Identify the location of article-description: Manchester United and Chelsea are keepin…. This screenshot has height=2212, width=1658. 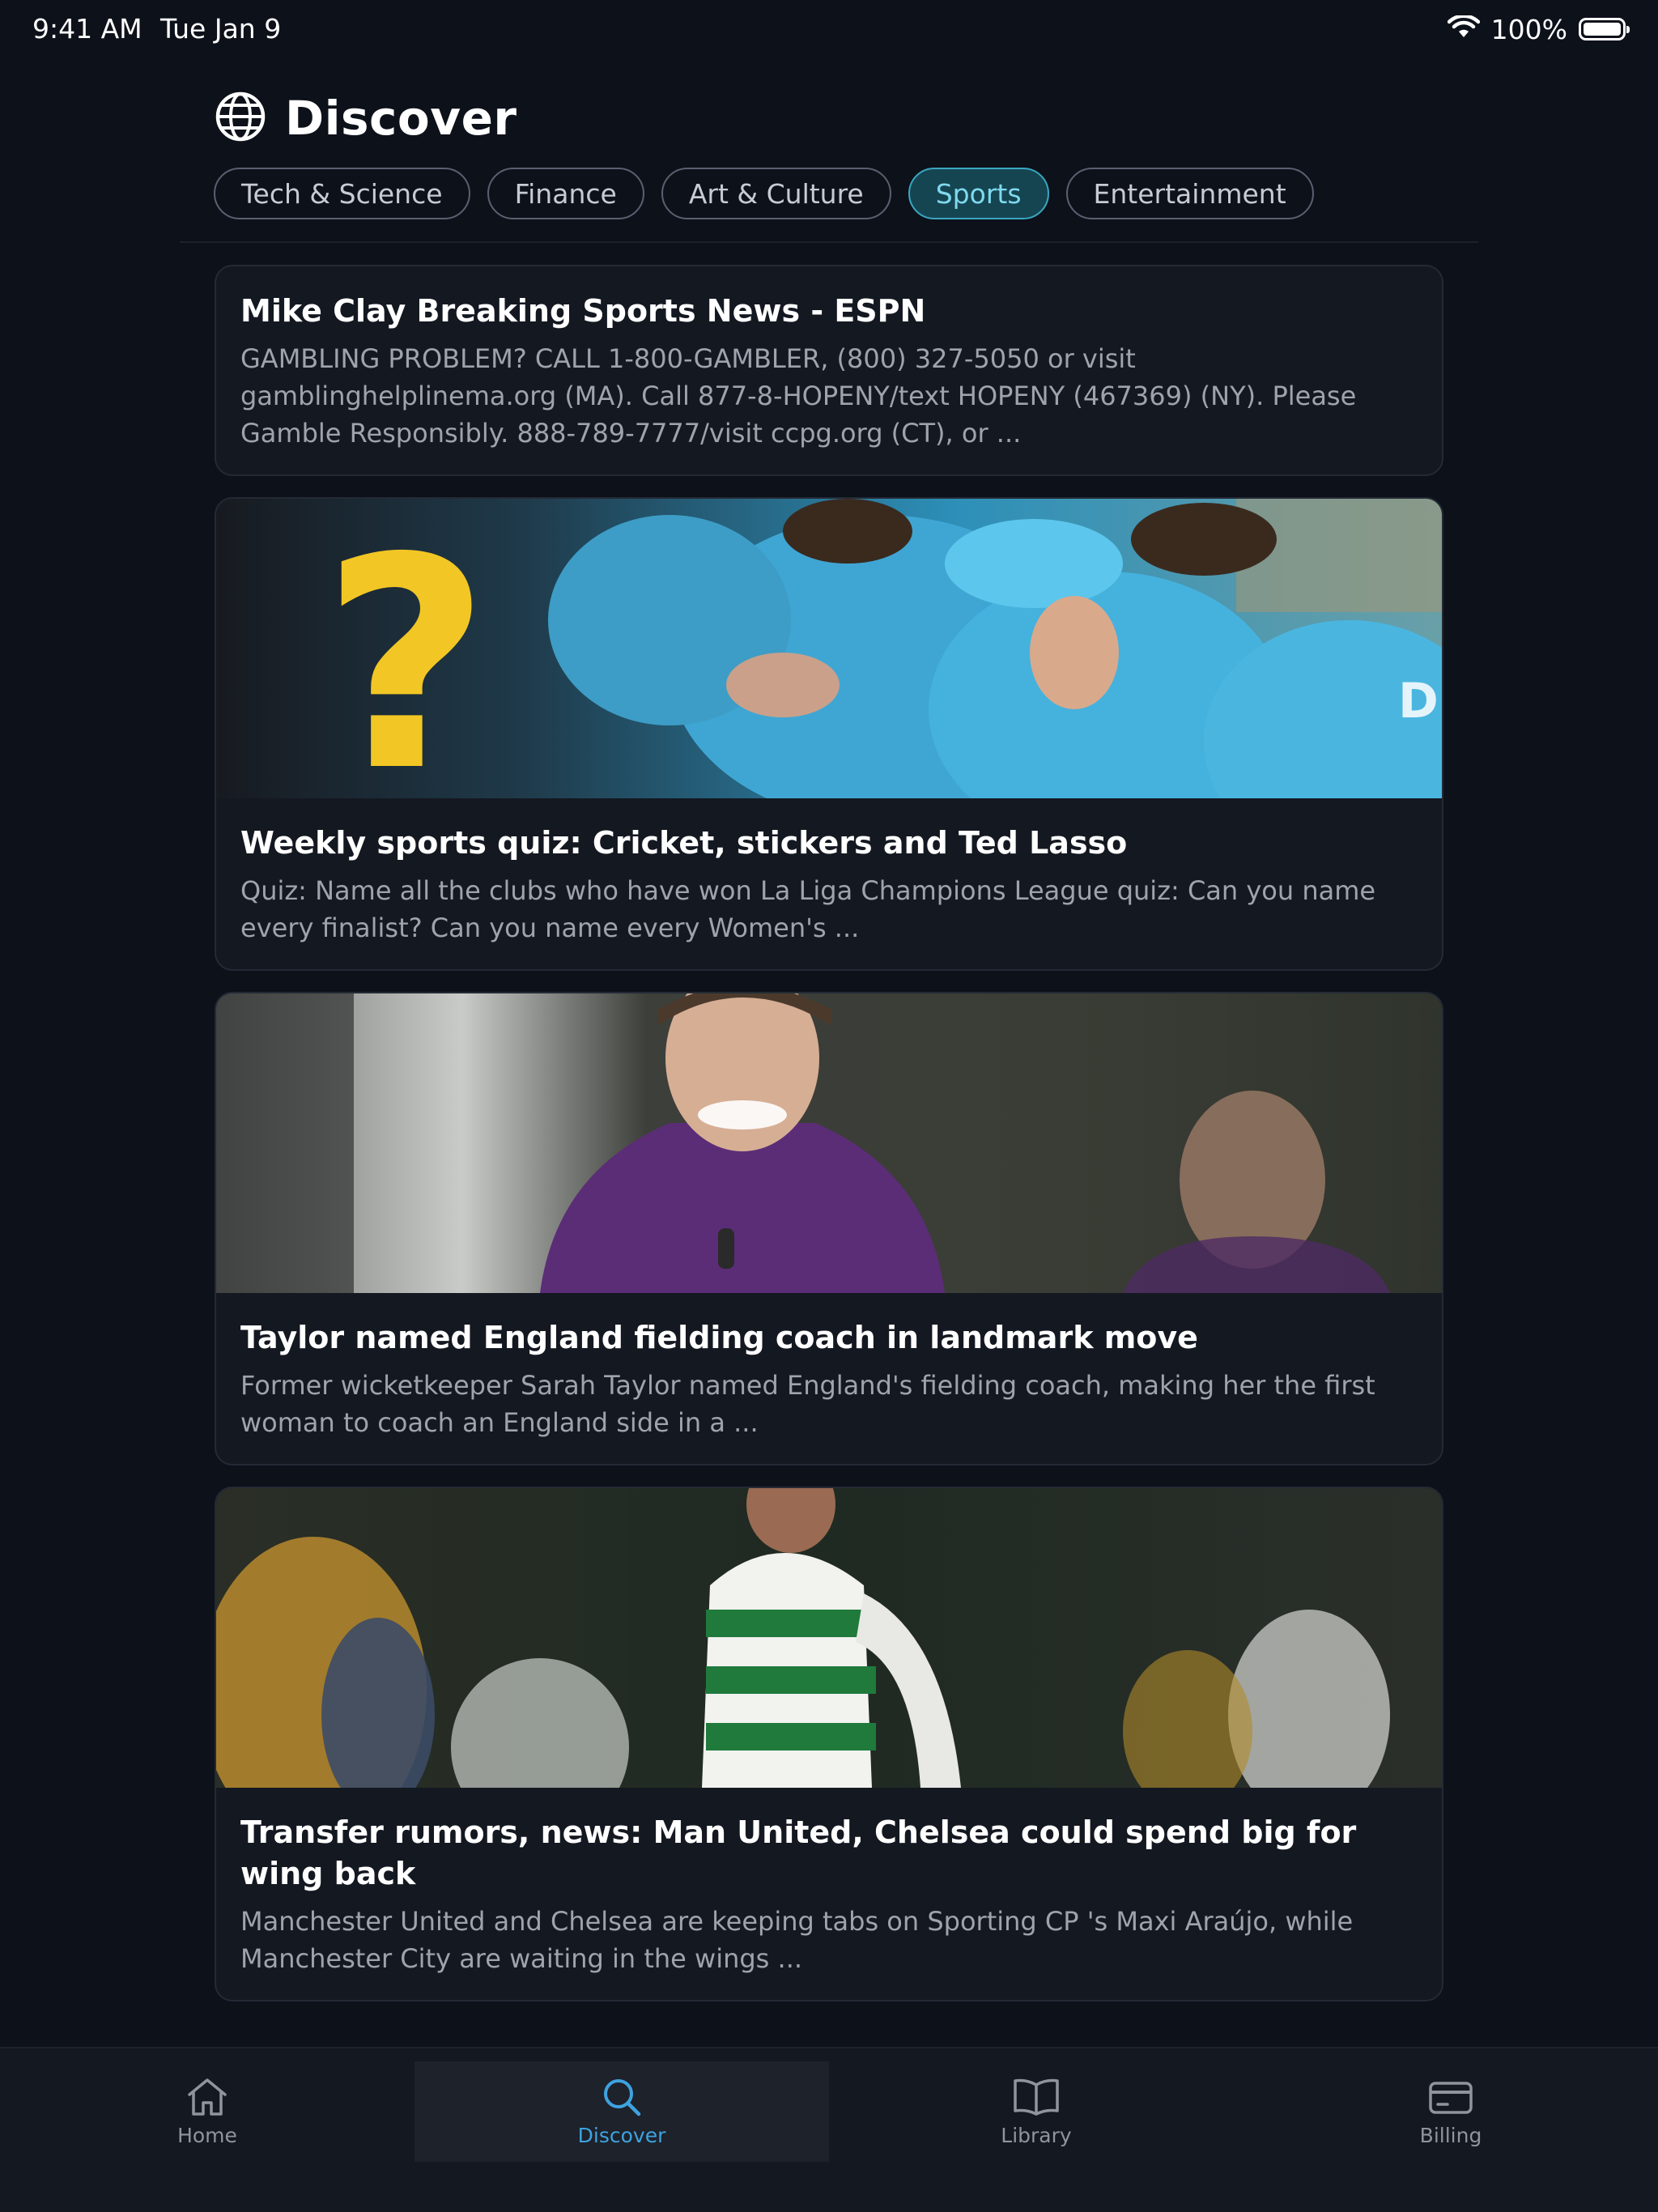
(797, 1940).